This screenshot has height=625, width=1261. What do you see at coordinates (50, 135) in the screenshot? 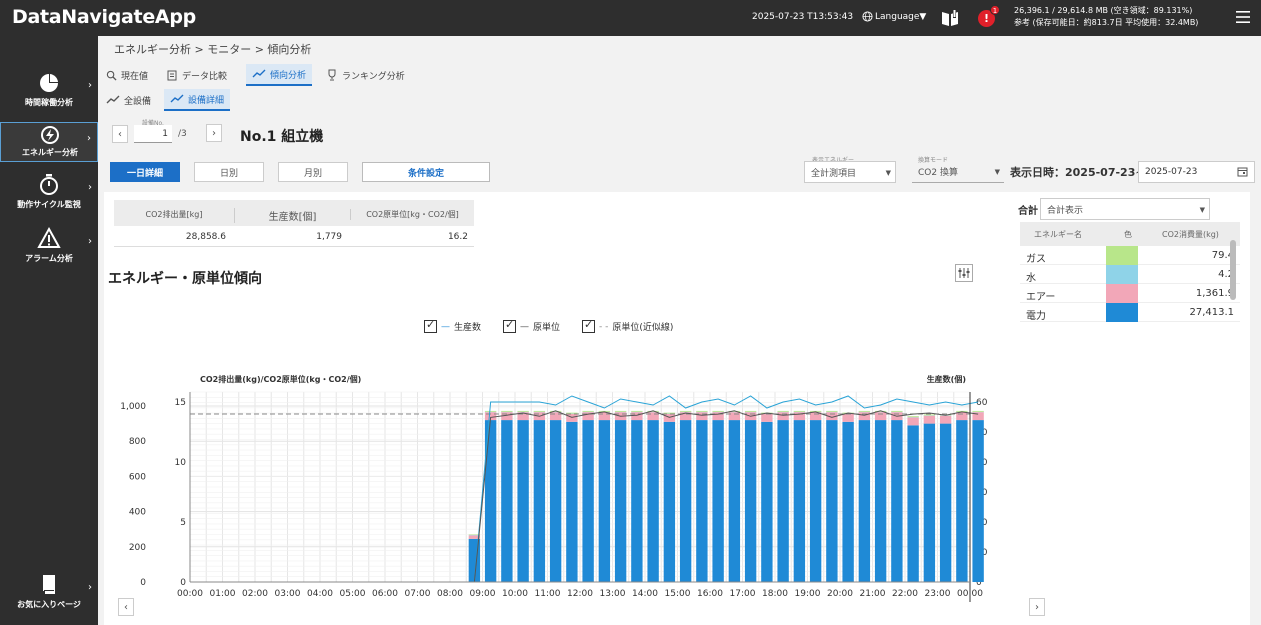
I see `energy-icon` at bounding box center [50, 135].